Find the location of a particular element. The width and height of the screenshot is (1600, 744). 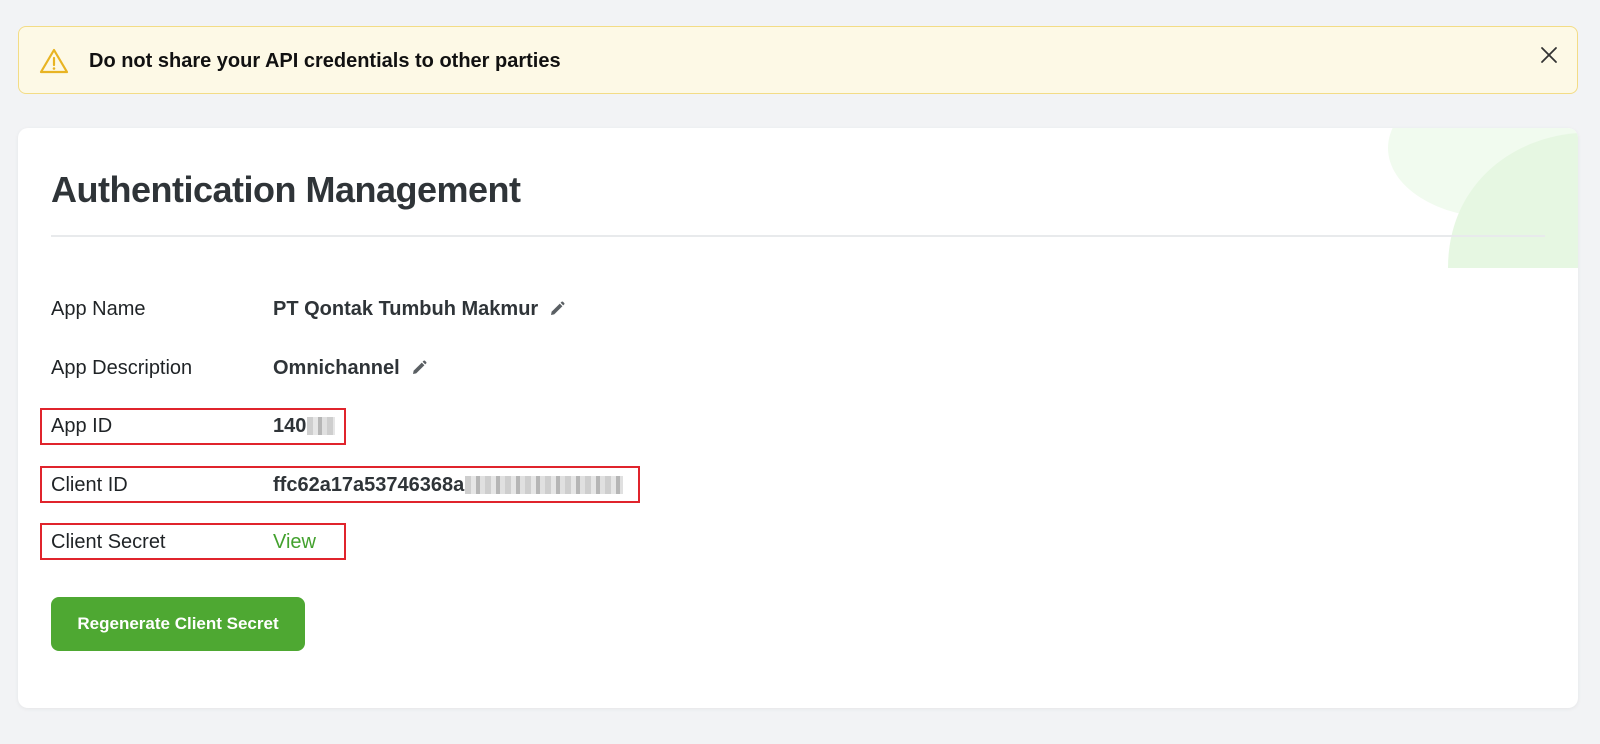

app-description-value-wrap: Omnichannel is located at coordinates (350, 368).